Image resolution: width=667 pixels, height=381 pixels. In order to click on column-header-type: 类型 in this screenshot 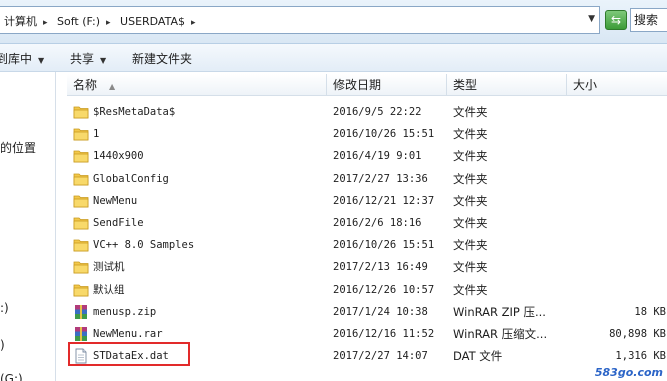, I will do `click(507, 85)`.